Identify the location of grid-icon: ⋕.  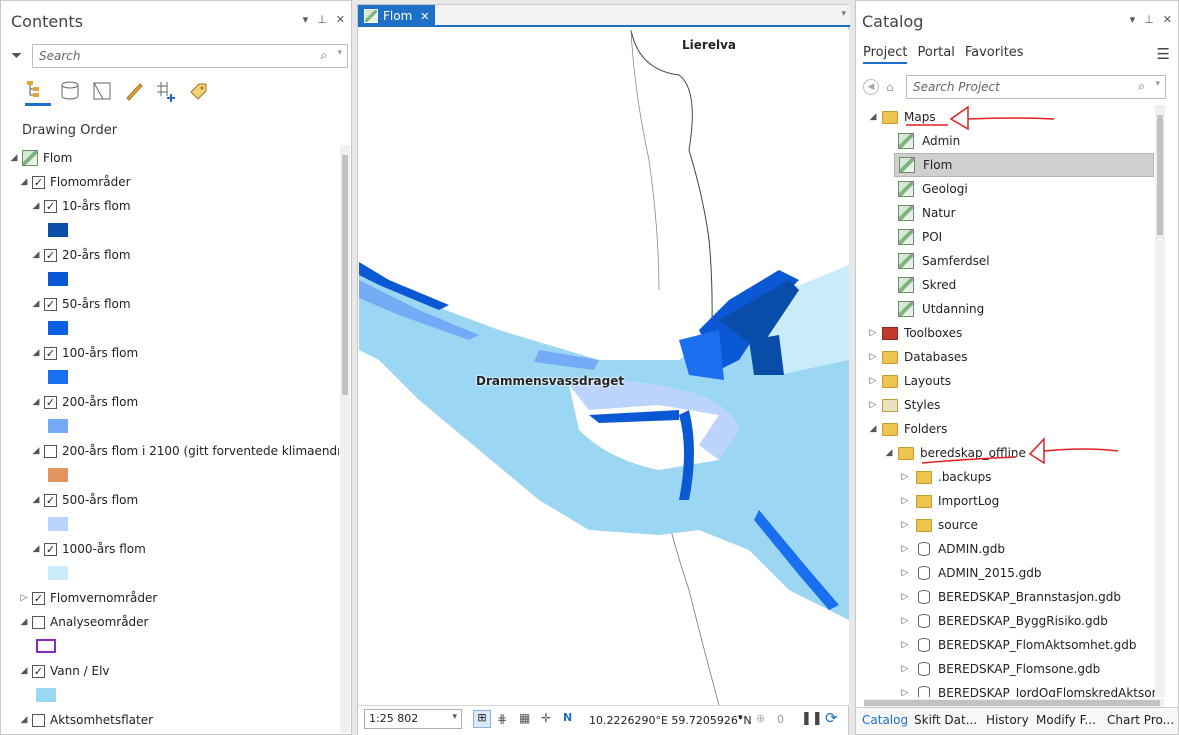
(502, 719).